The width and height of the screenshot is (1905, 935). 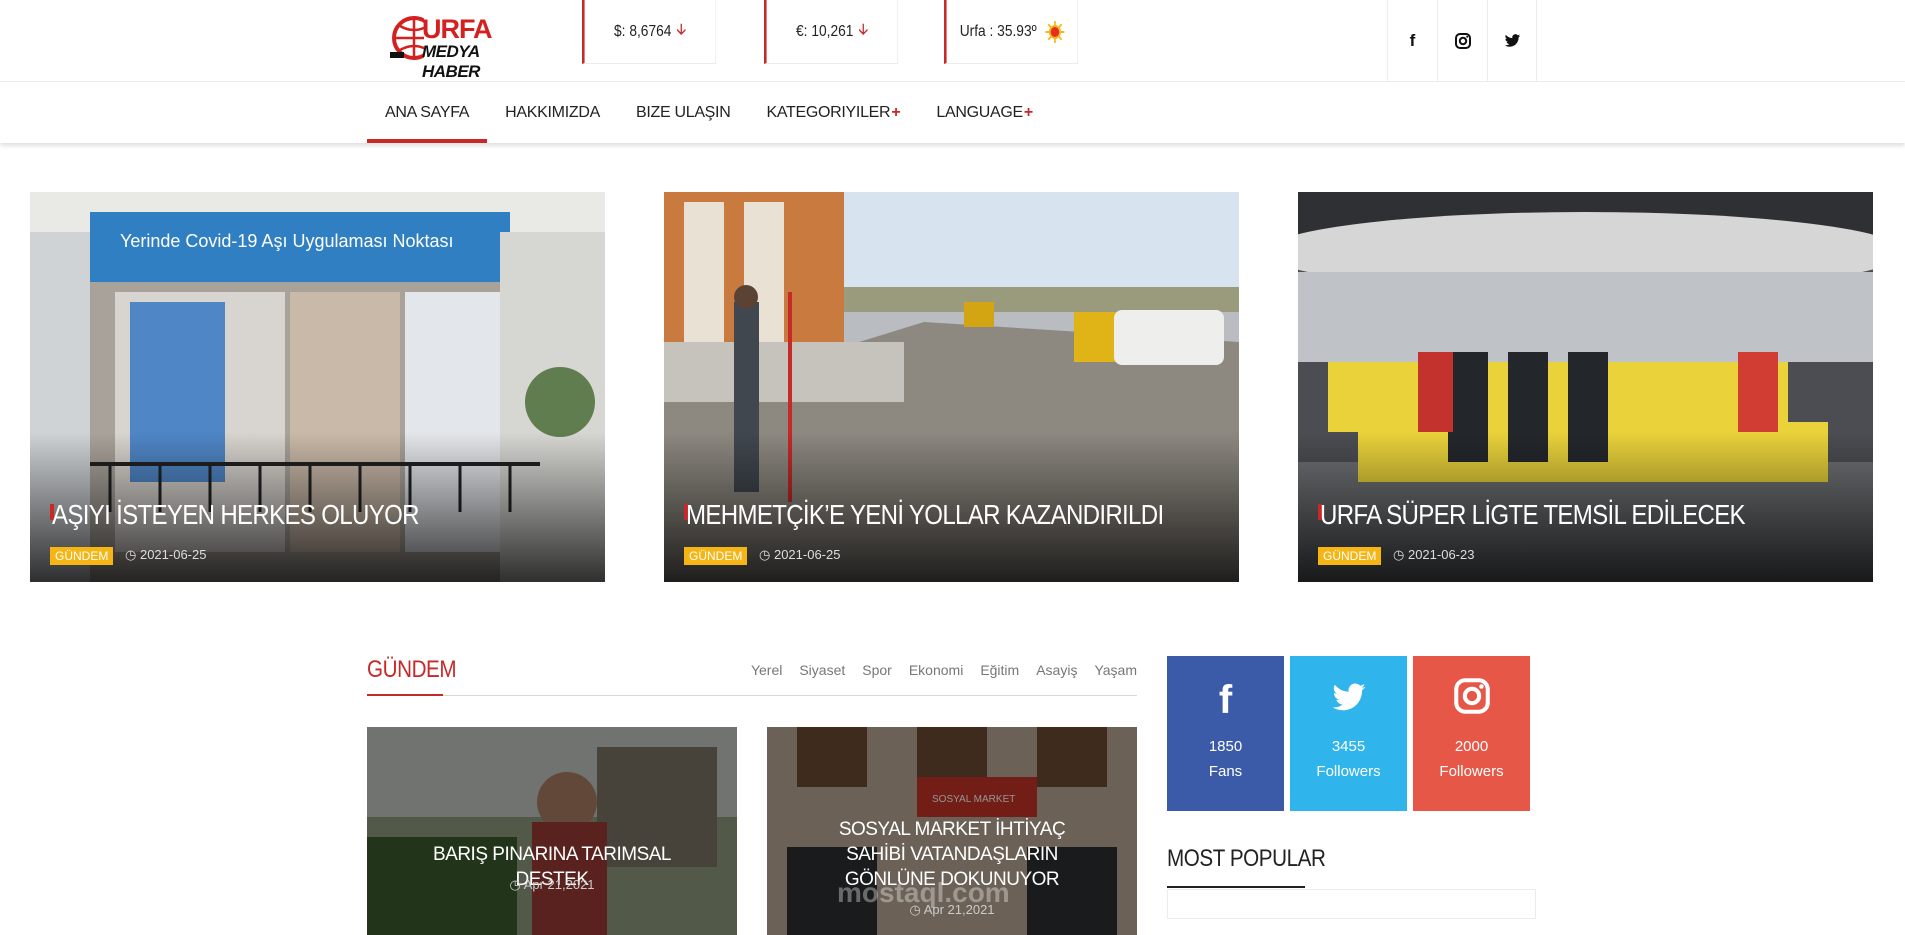 What do you see at coordinates (1225, 746) in the screenshot?
I see `facebook-count: 1850` at bounding box center [1225, 746].